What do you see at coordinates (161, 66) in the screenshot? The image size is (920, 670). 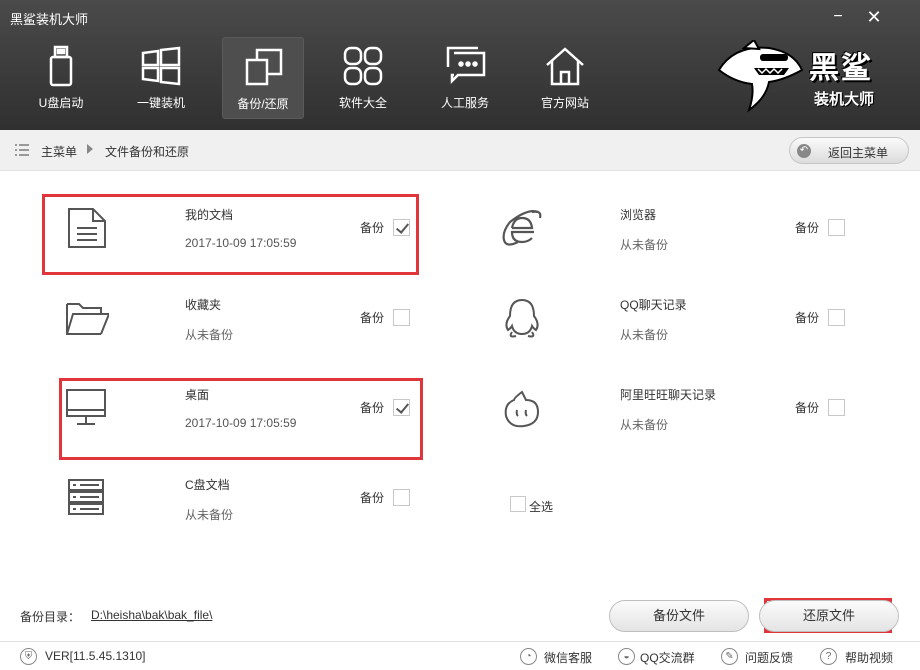 I see `windows-icon` at bounding box center [161, 66].